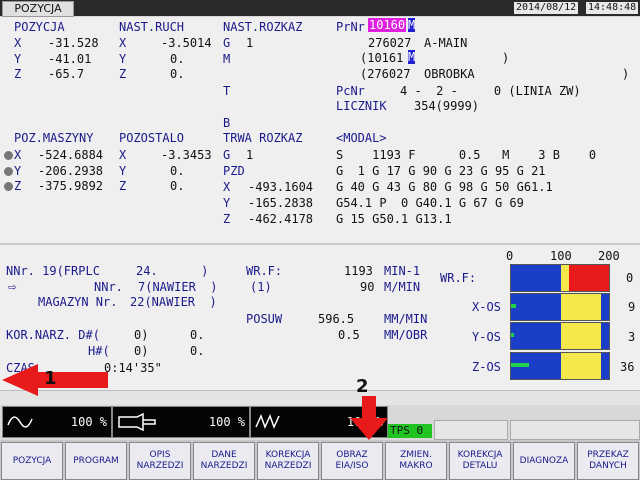 This screenshot has width=640, height=480. Describe the element at coordinates (108, 287) in the screenshot. I see `tool-nnr2-label: NNr.` at that location.